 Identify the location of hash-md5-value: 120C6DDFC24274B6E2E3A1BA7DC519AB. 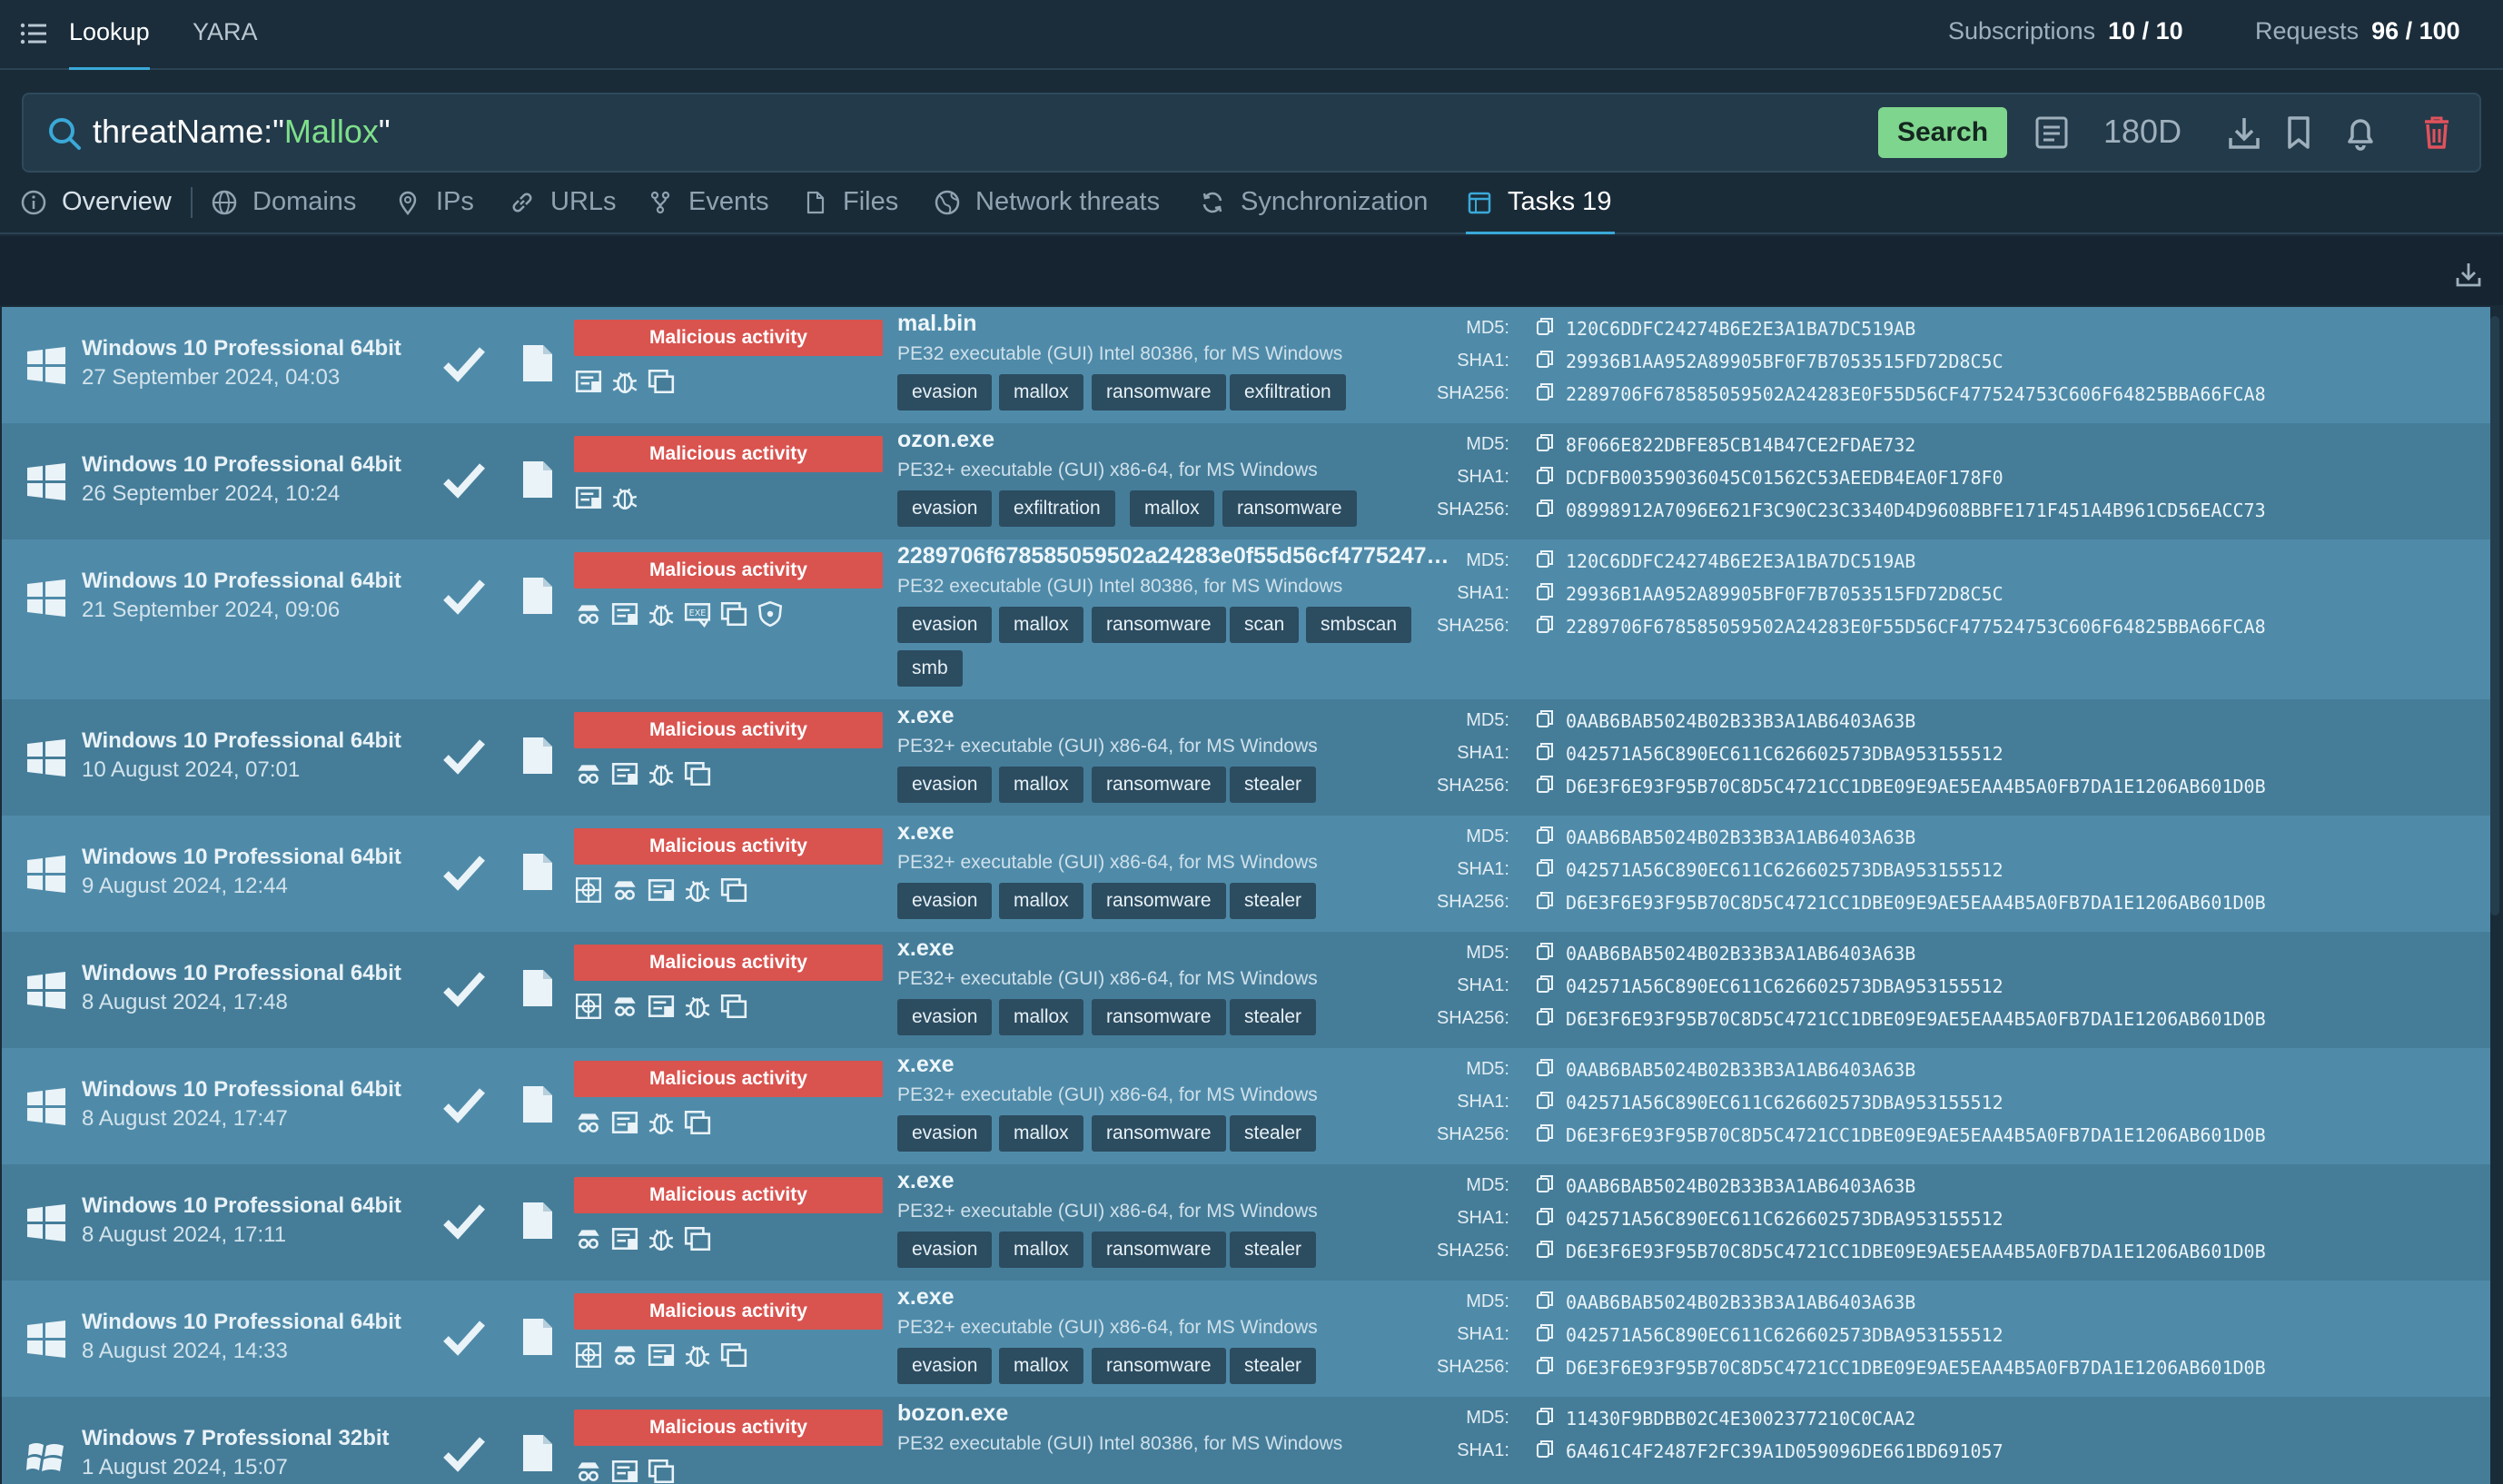
(1726, 561).